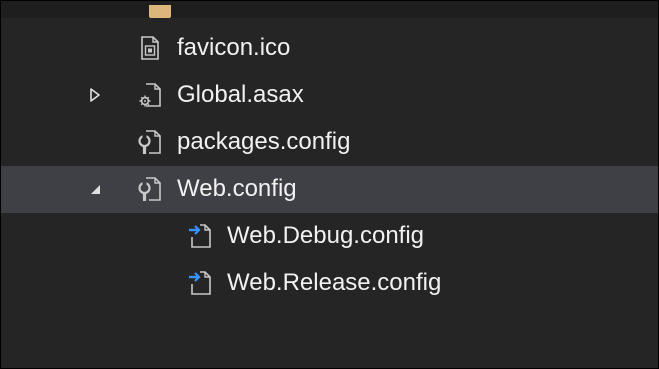 This screenshot has height=369, width=659. What do you see at coordinates (329, 189) in the screenshot?
I see `tree-item-web-config: Web.config` at bounding box center [329, 189].